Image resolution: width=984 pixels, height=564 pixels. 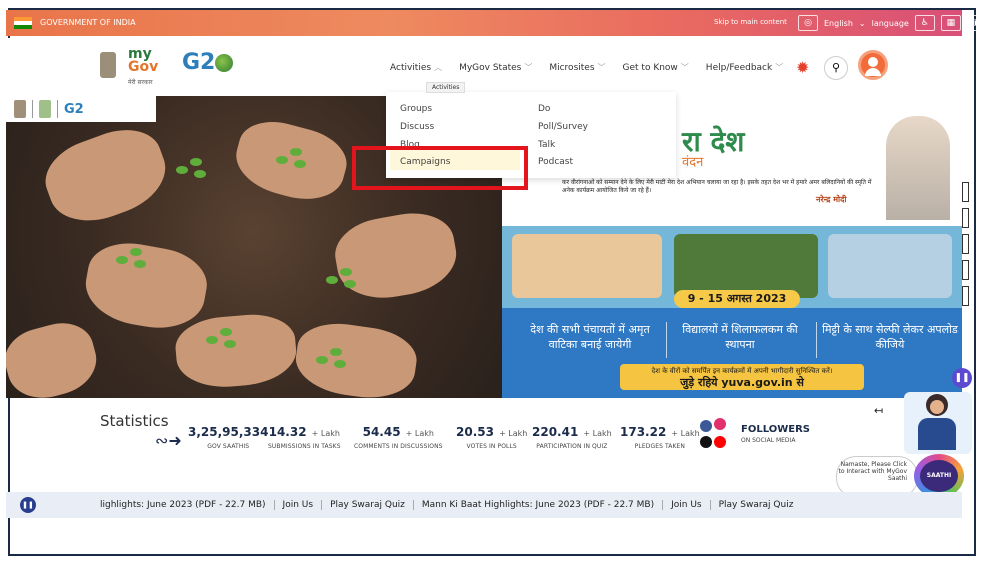 I want to click on followers-block: FOLLOWERS ON SOCIAL MEDIA, so click(x=775, y=434).